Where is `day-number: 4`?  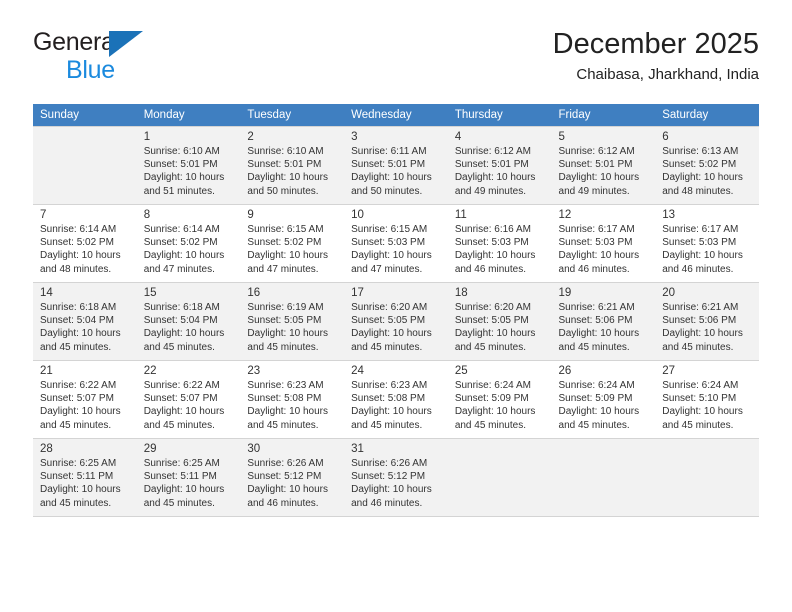 day-number: 4 is located at coordinates (458, 137).